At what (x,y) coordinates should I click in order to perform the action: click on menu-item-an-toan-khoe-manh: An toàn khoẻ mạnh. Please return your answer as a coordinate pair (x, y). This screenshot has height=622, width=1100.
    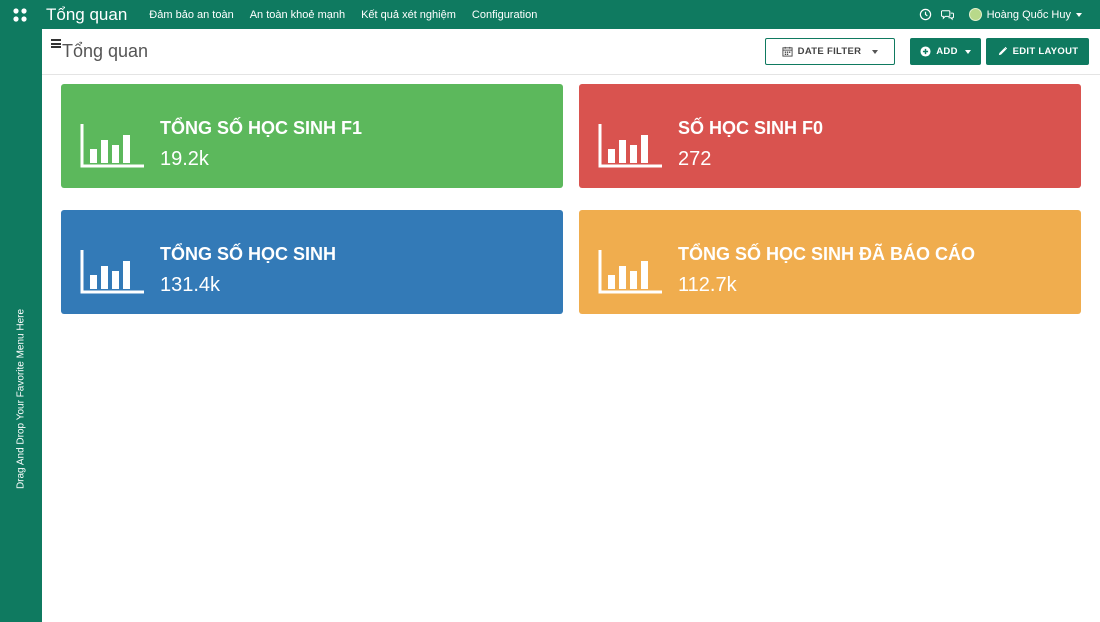
    Looking at the image, I should click on (297, 15).